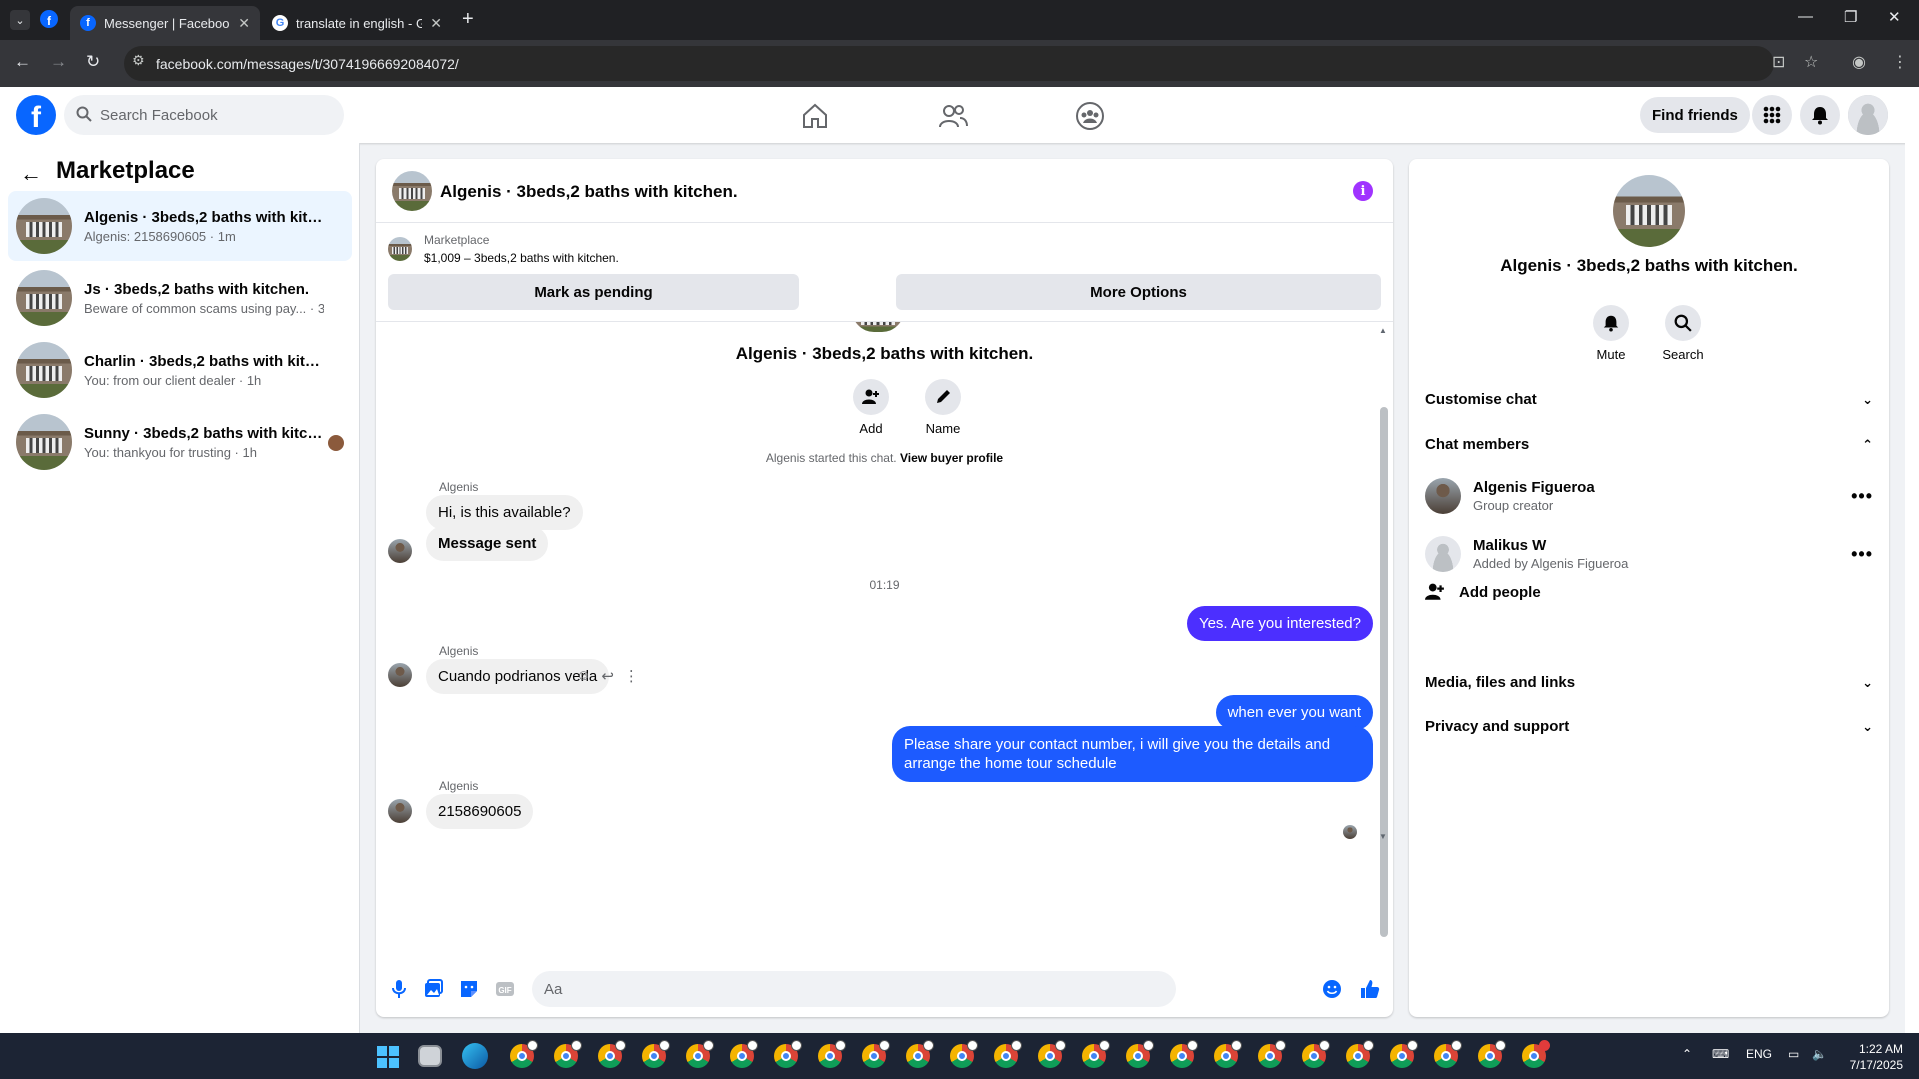 The height and width of the screenshot is (1079, 1919). I want to click on account-avatar, so click(1868, 115).